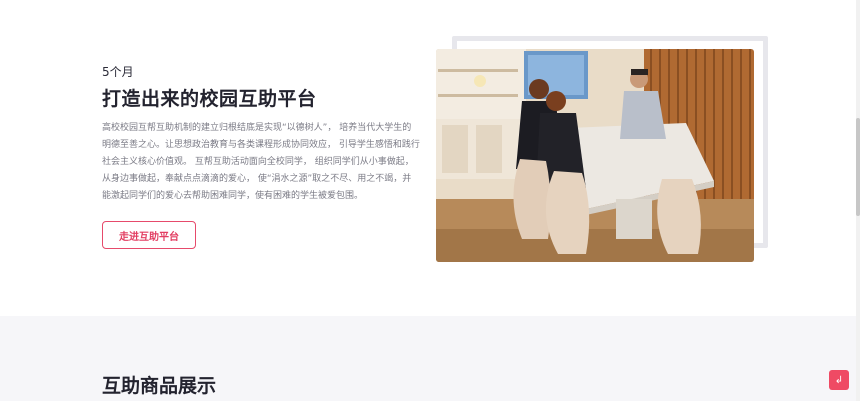 The height and width of the screenshot is (401, 860). What do you see at coordinates (118, 72) in the screenshot?
I see `hero-eyebrow: 5个月` at bounding box center [118, 72].